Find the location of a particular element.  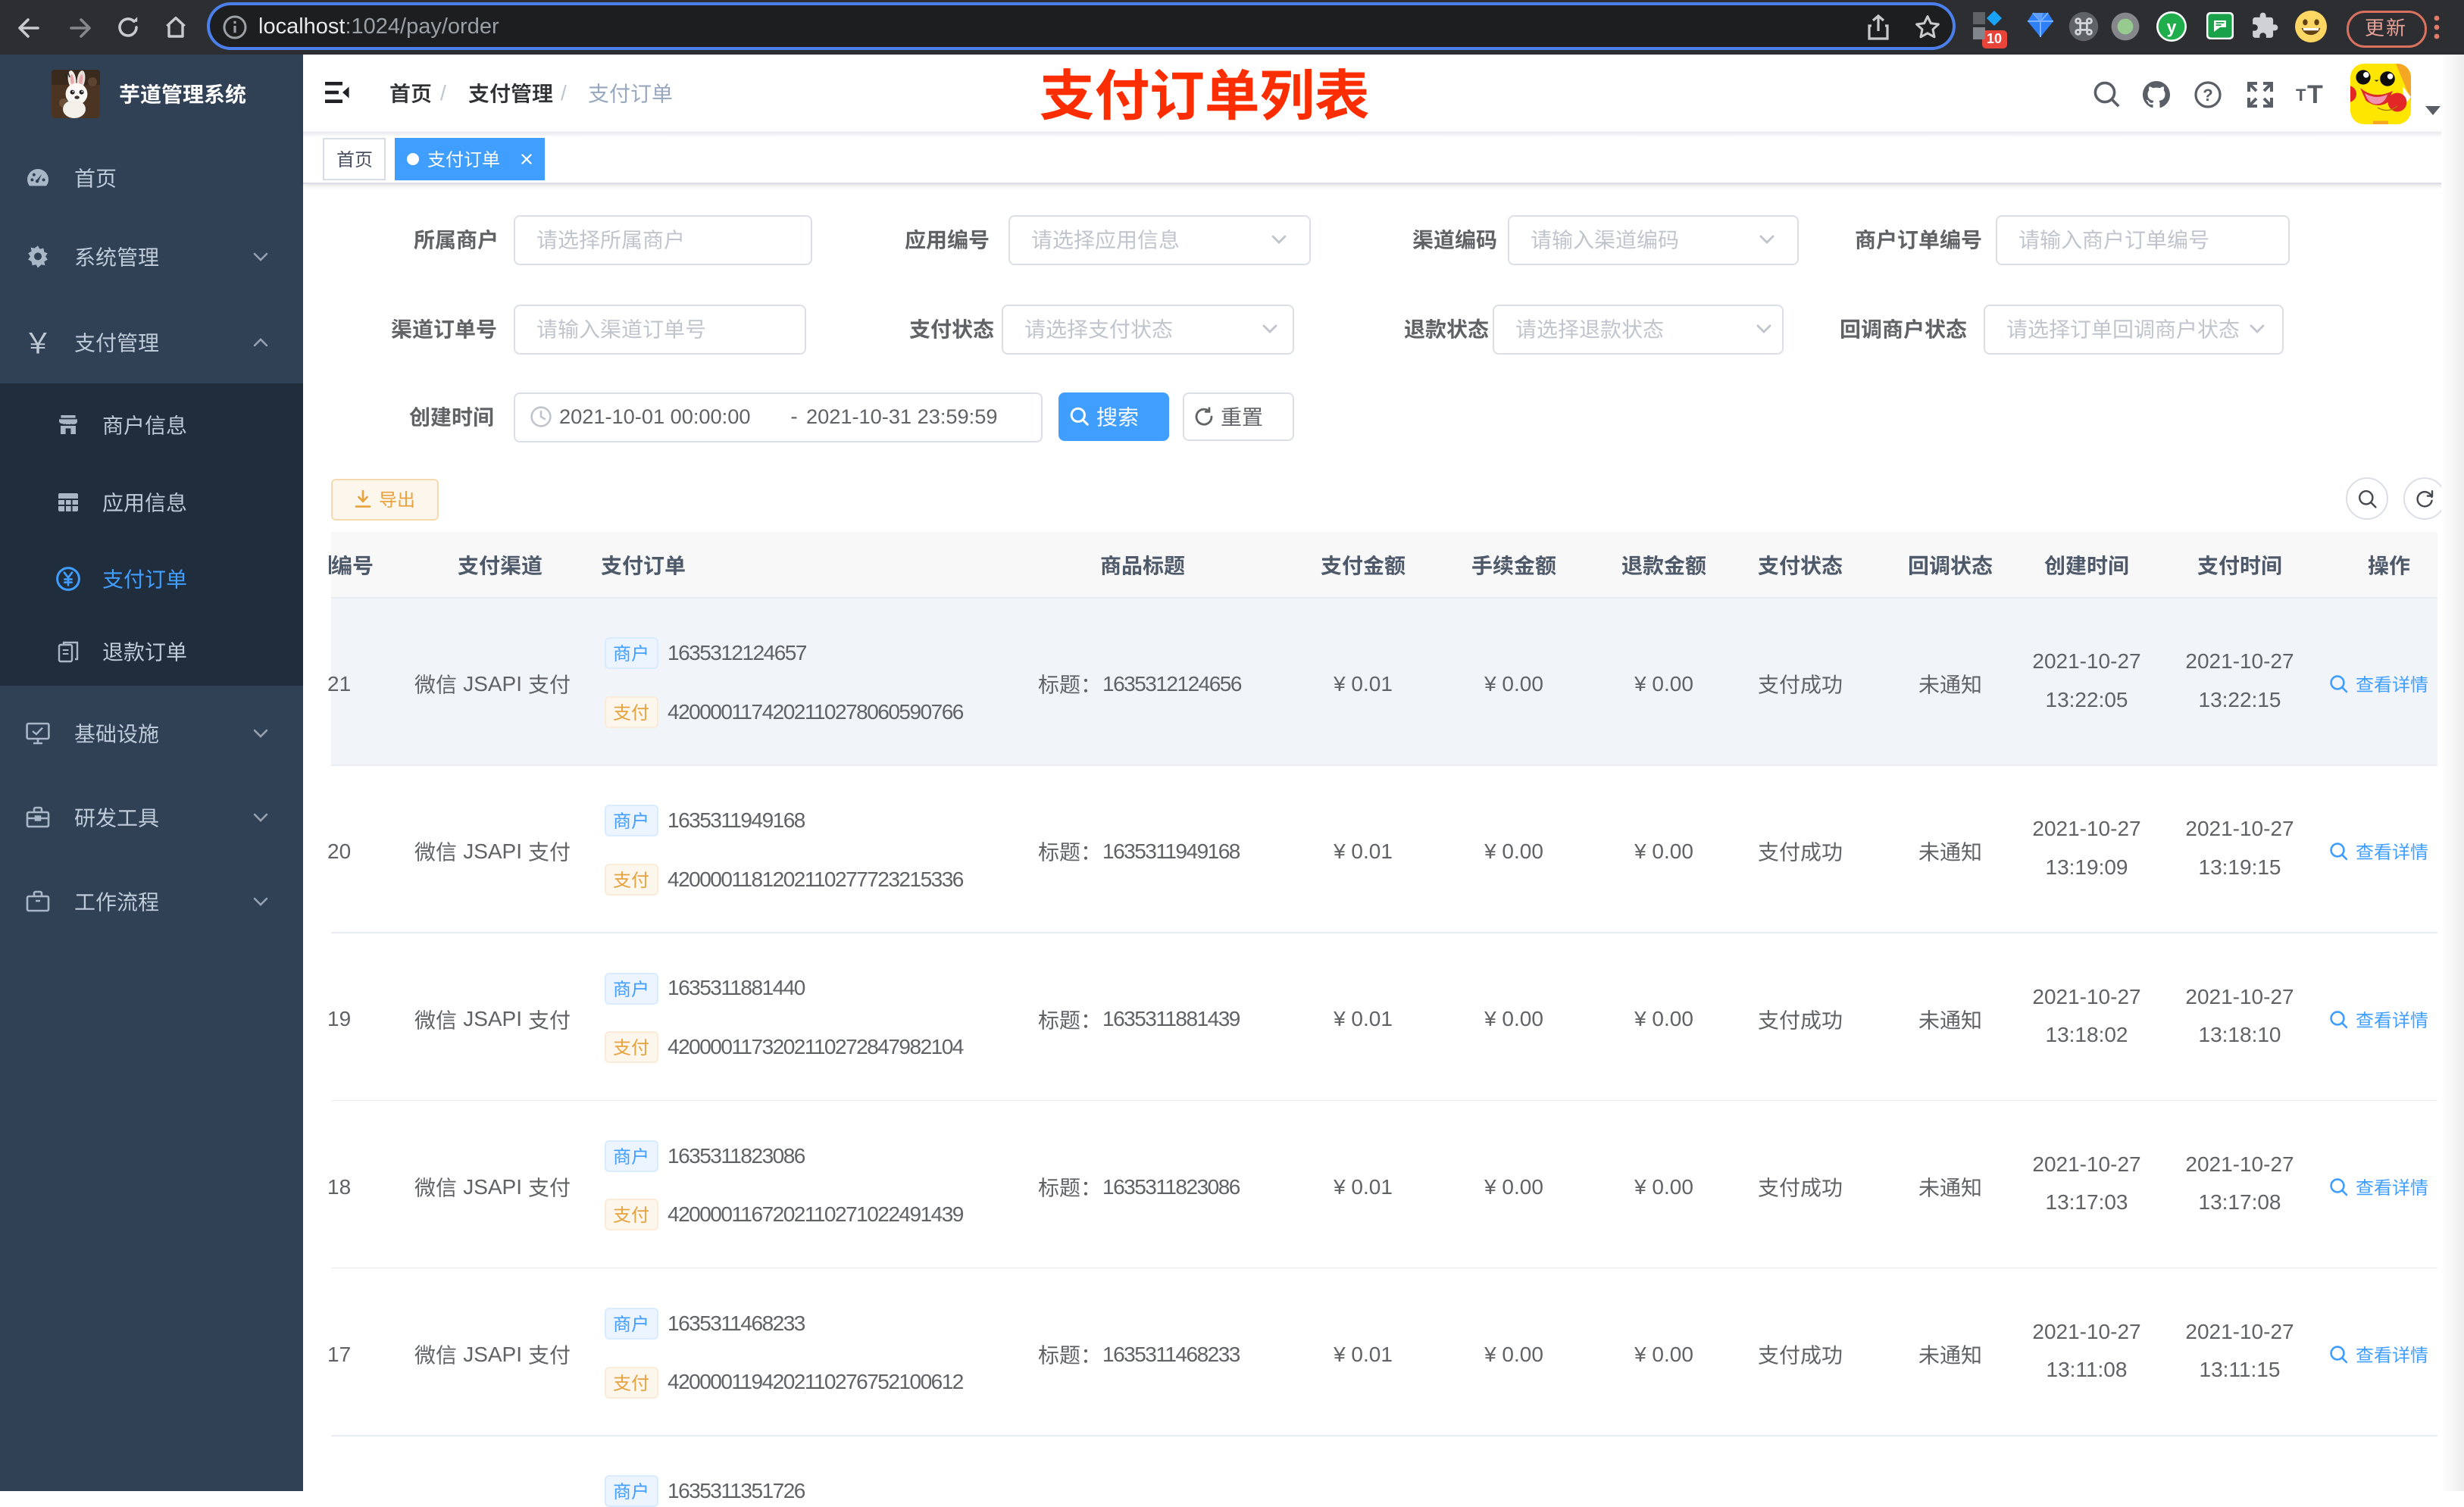

svg-text: y is located at coordinates (2172, 26).